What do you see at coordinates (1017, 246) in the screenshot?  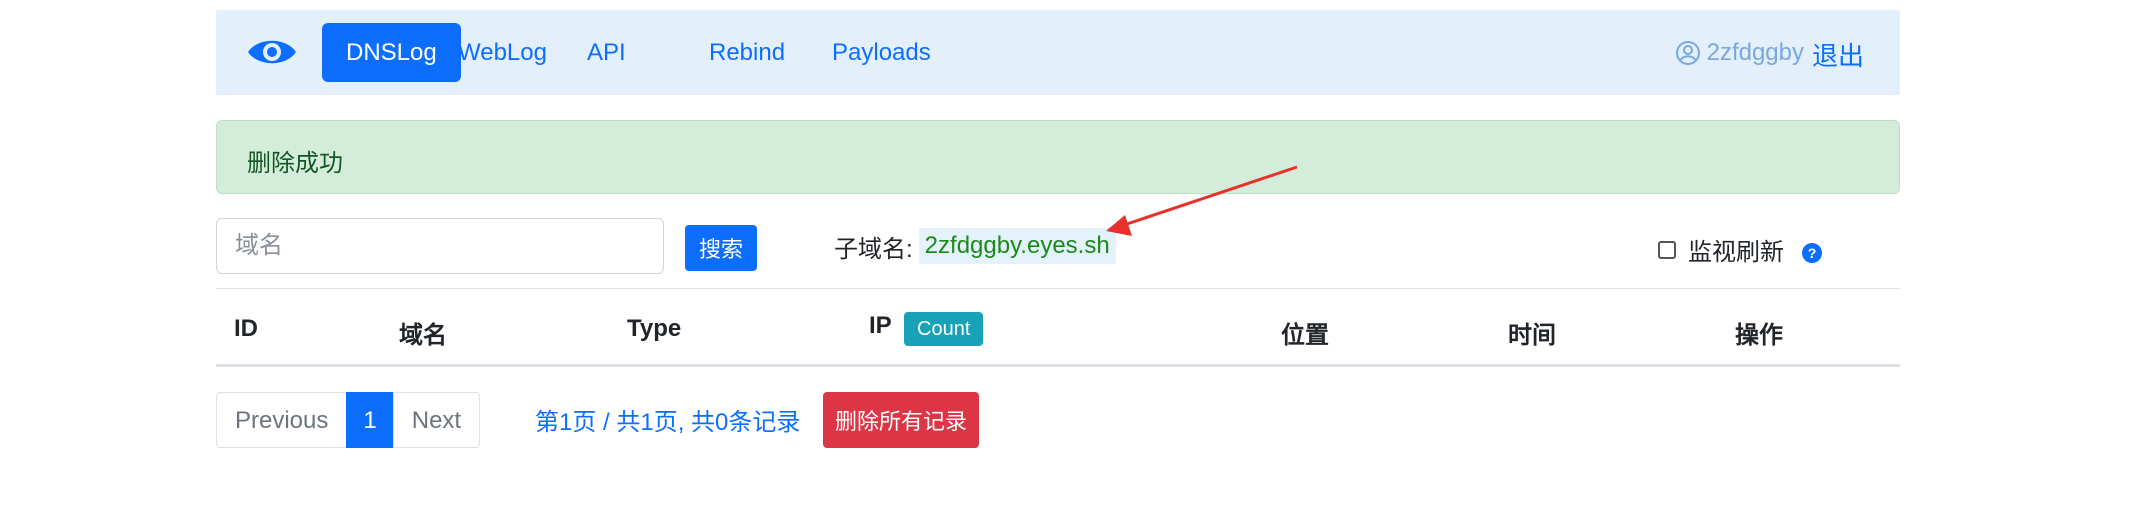 I see `subdomain-value: 2zfdggby.eyes.sh` at bounding box center [1017, 246].